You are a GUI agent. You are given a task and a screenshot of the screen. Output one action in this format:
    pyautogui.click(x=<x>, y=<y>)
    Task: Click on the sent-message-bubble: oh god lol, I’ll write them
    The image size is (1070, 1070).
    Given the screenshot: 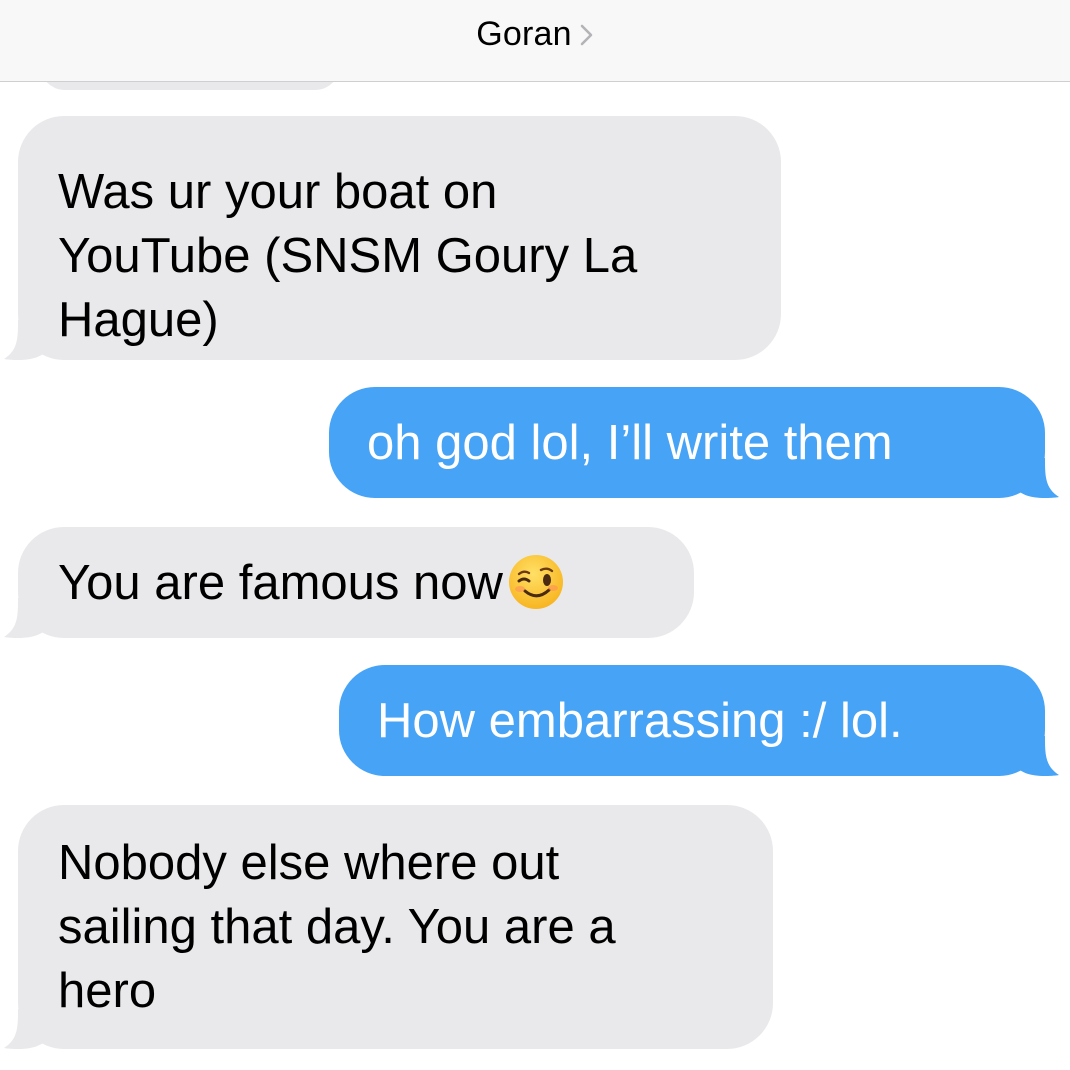 What is the action you would take?
    pyautogui.click(x=694, y=442)
    